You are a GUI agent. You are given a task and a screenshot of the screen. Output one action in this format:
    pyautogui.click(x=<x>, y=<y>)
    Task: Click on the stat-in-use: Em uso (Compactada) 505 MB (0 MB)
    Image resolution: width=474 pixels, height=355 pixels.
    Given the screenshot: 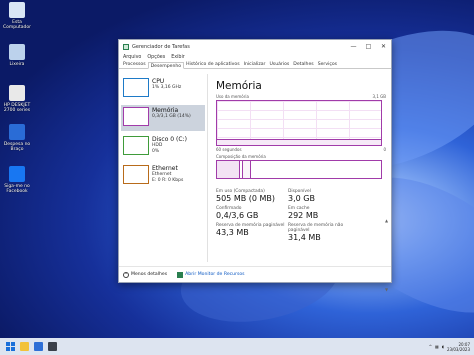 What is the action you would take?
    pyautogui.click(x=252, y=196)
    